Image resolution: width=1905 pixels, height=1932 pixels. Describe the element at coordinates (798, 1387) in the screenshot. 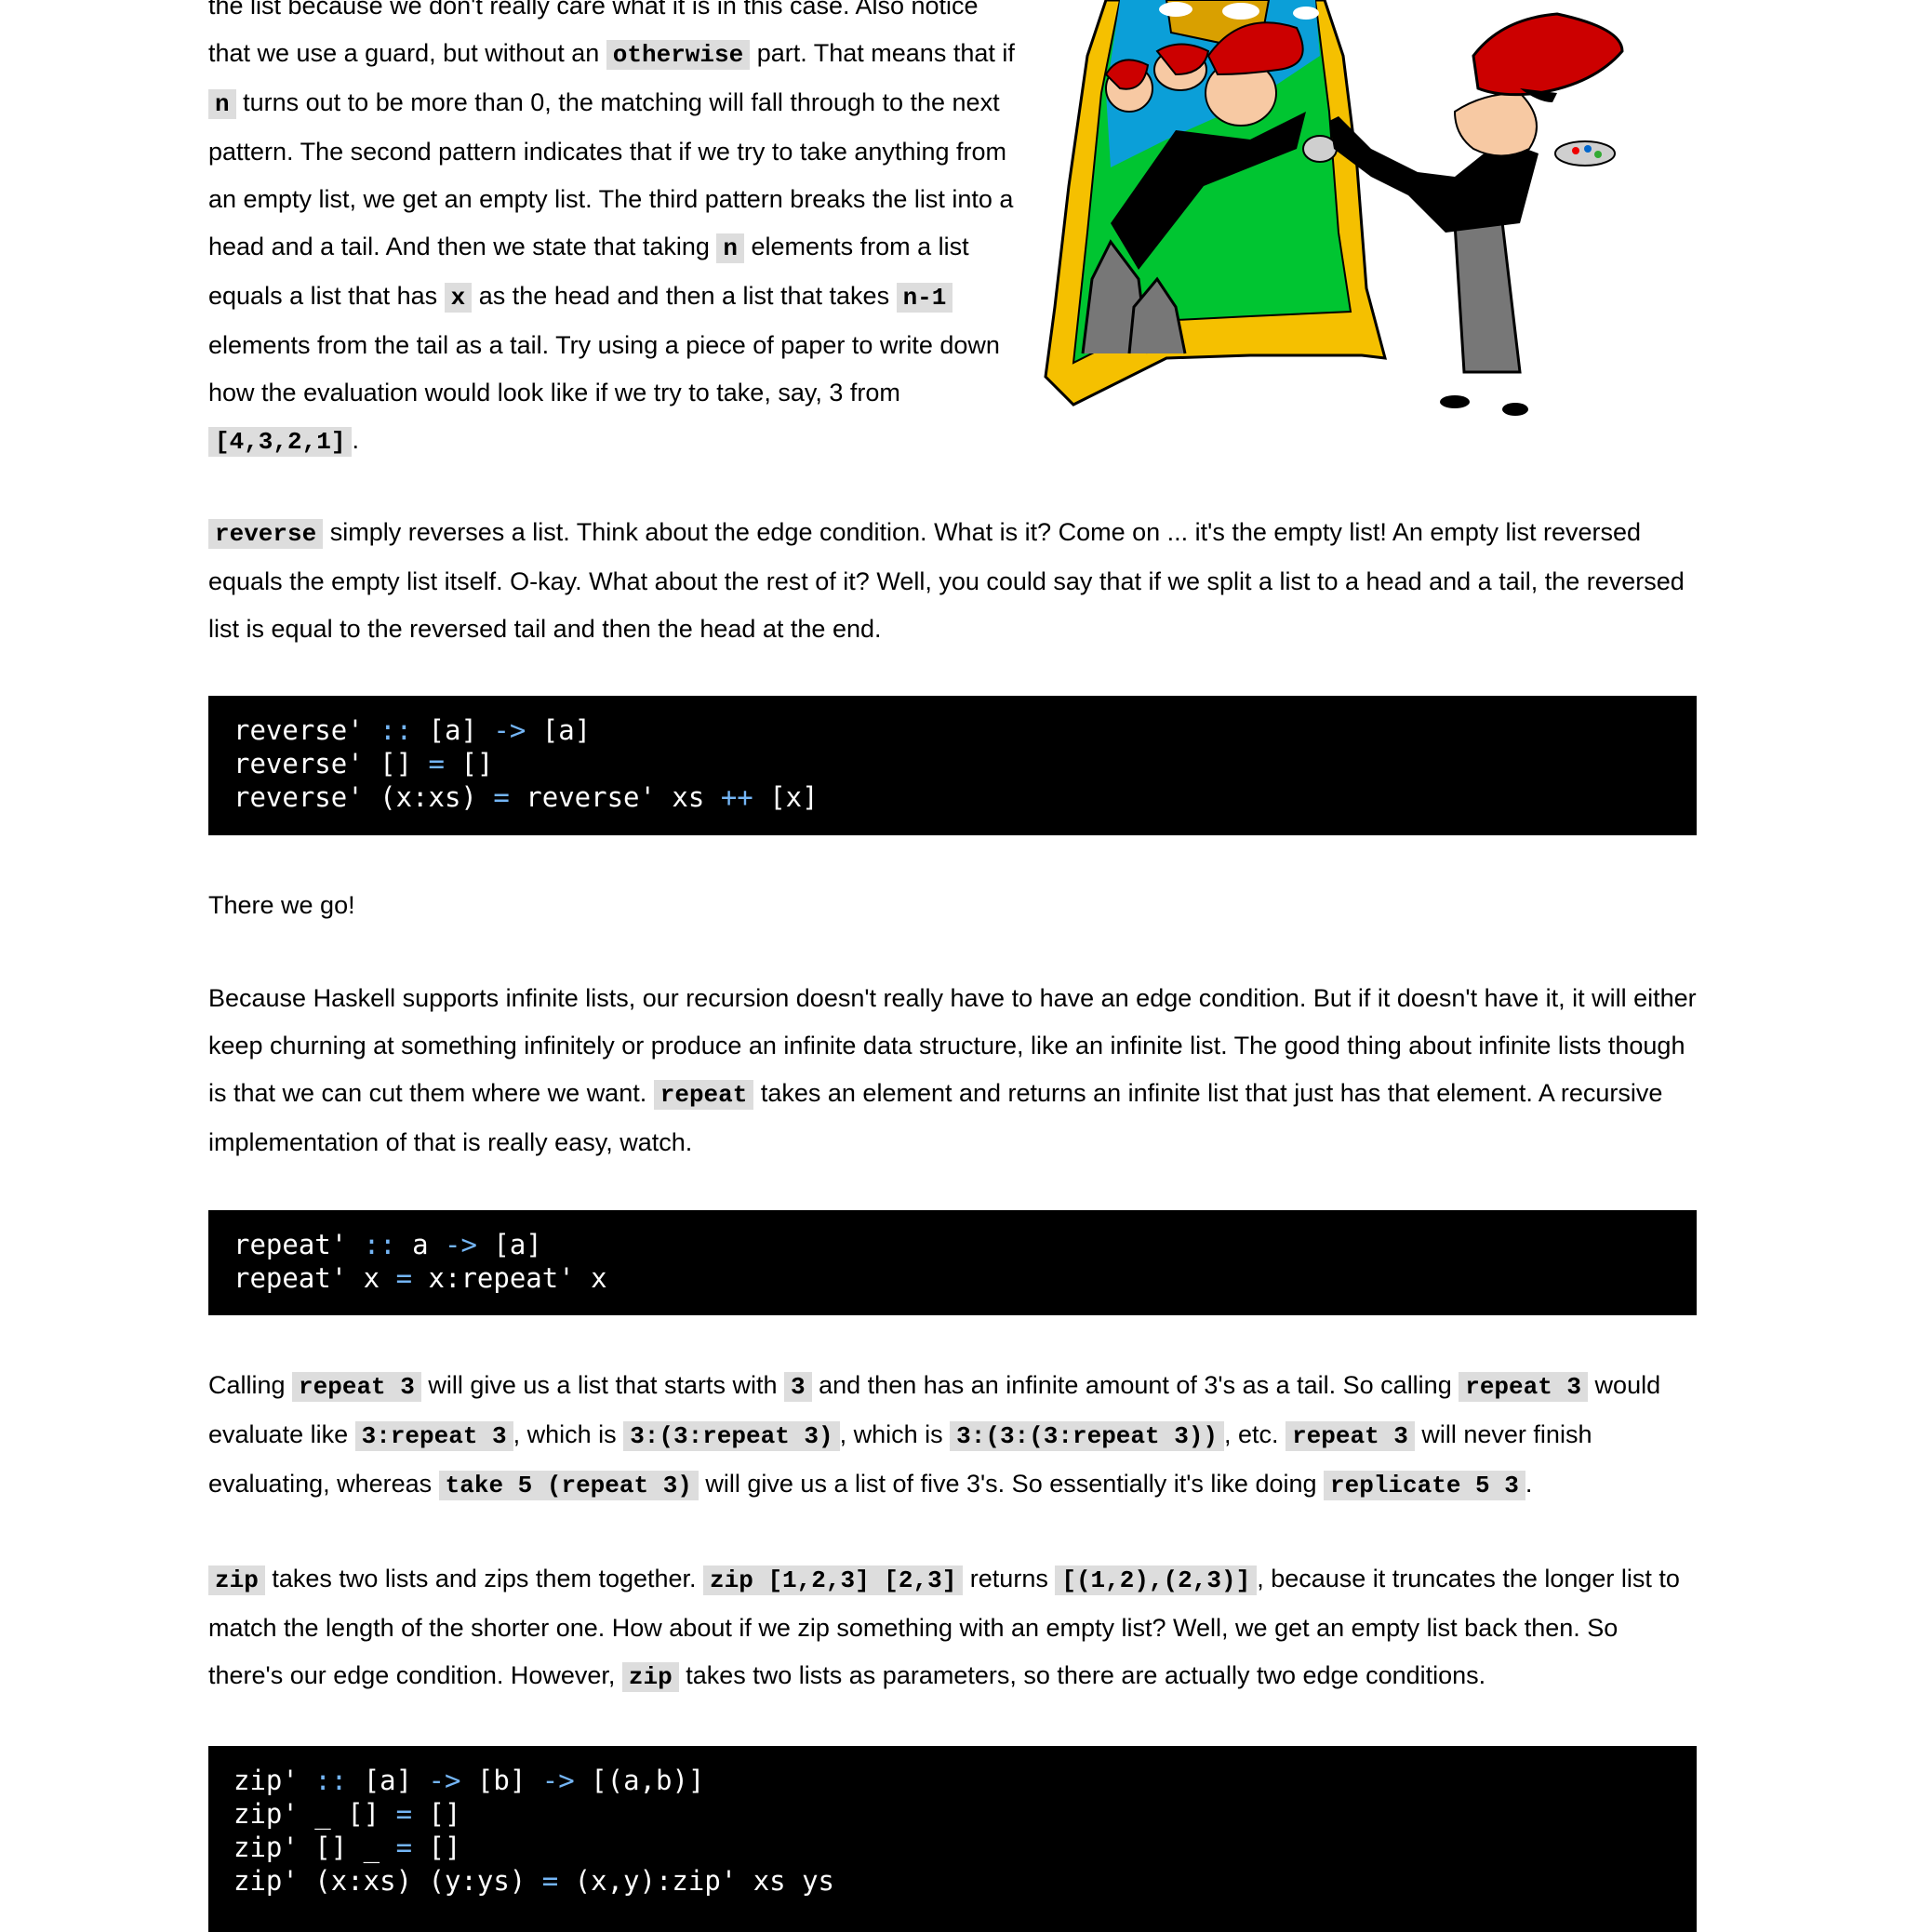

I see `inline-code: 3` at that location.